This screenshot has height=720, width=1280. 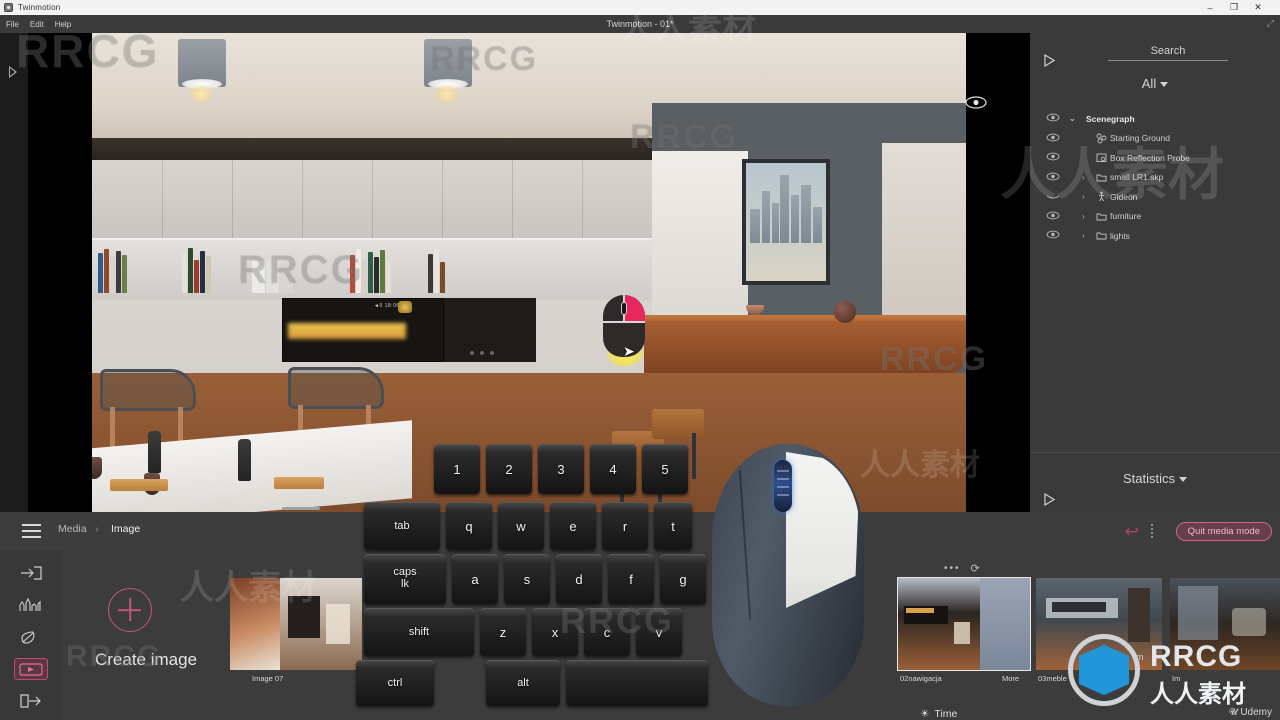 I want to click on tree-label: lights, so click(x=1120, y=235).